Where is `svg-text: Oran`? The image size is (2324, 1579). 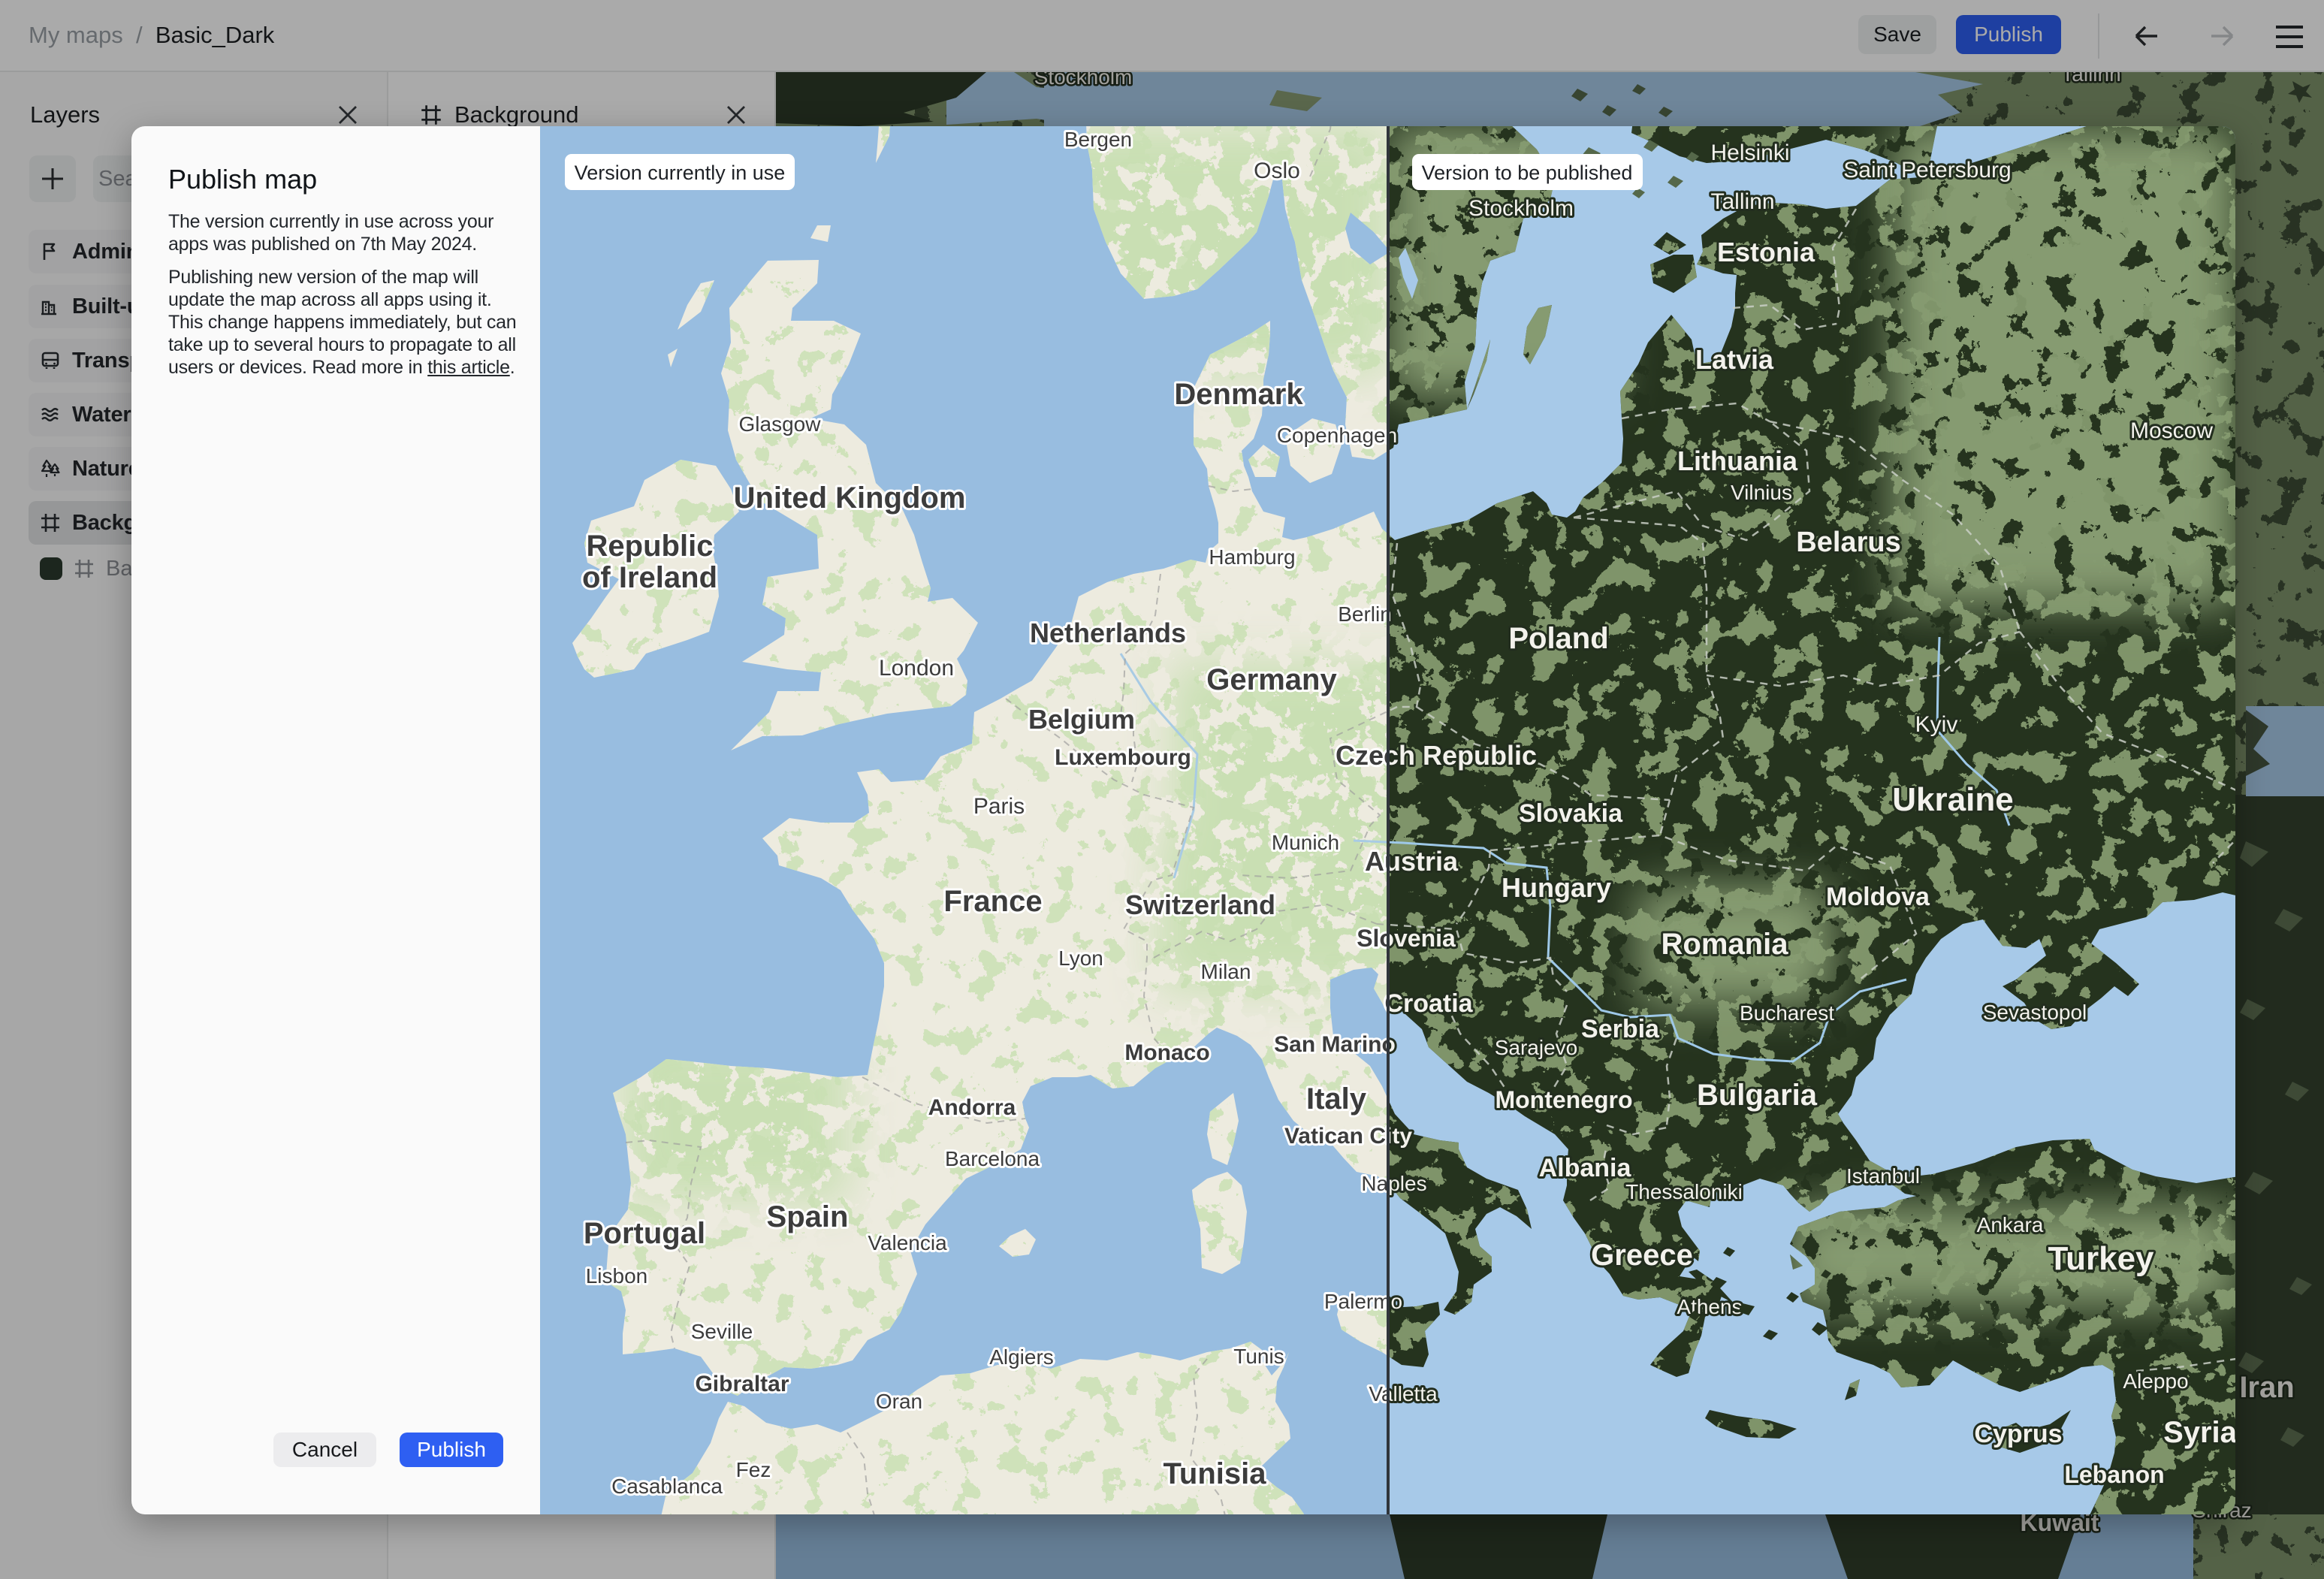 svg-text: Oran is located at coordinates (899, 1402).